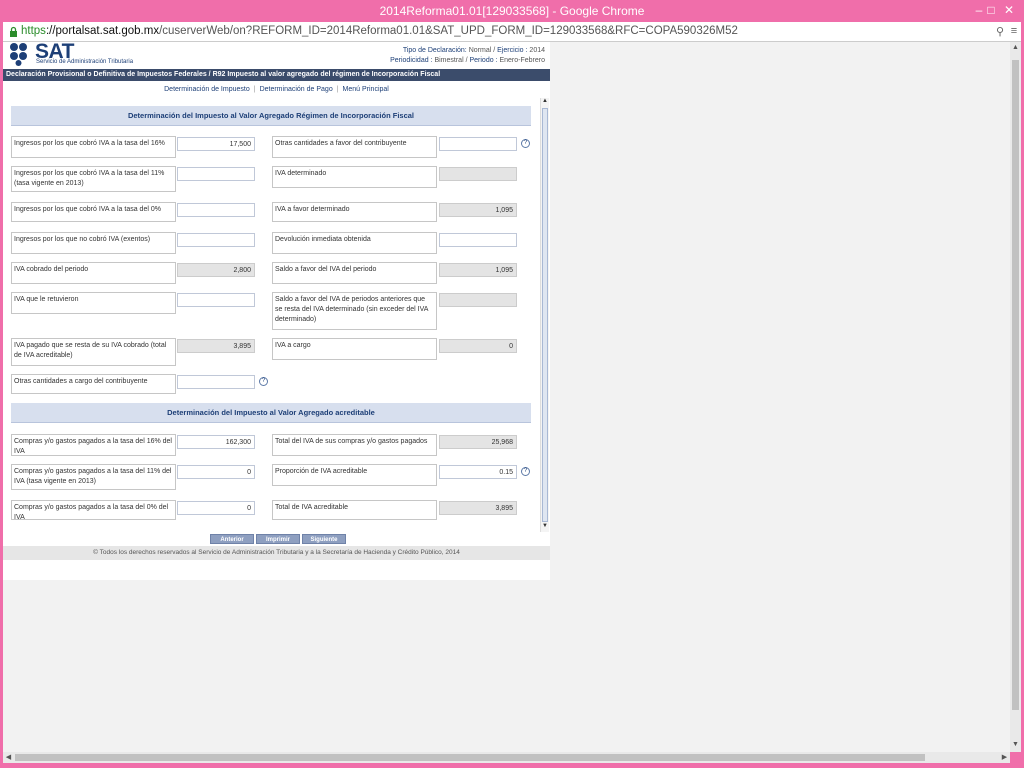  What do you see at coordinates (1004, 757) in the screenshot?
I see `page-scroll-right: ▶` at bounding box center [1004, 757].